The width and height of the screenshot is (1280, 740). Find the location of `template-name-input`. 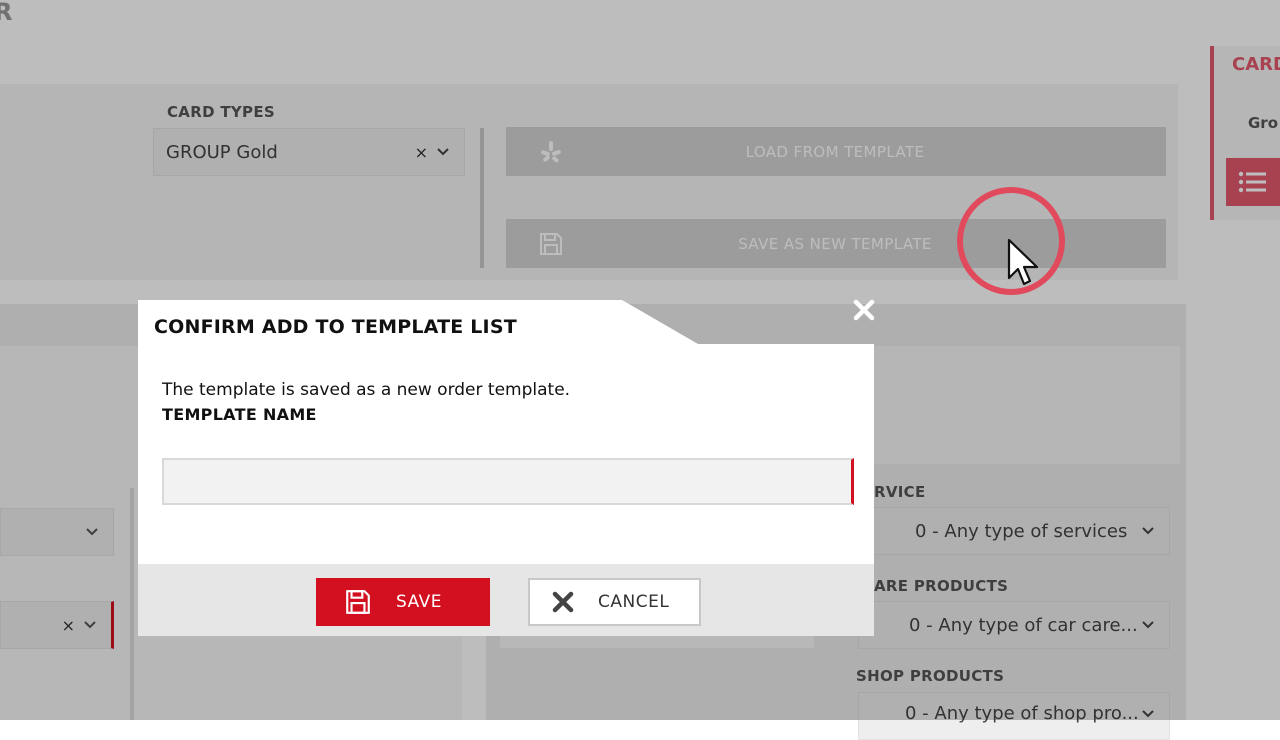

template-name-input is located at coordinates (508, 481).